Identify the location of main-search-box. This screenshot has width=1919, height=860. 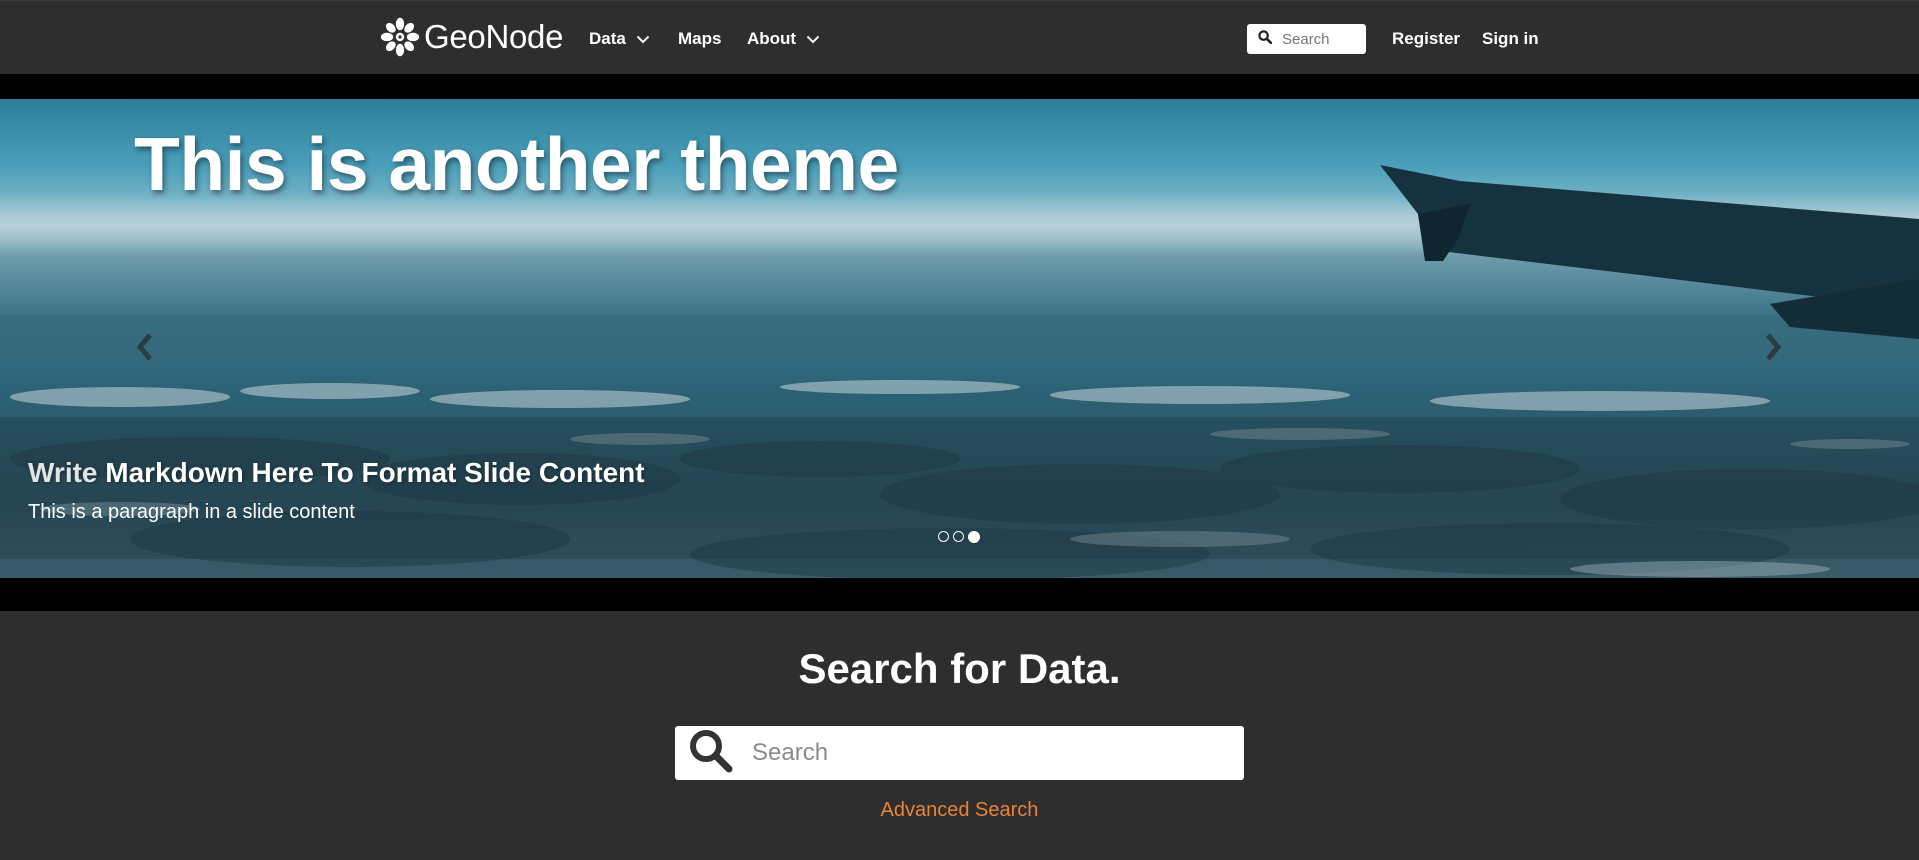
(959, 753).